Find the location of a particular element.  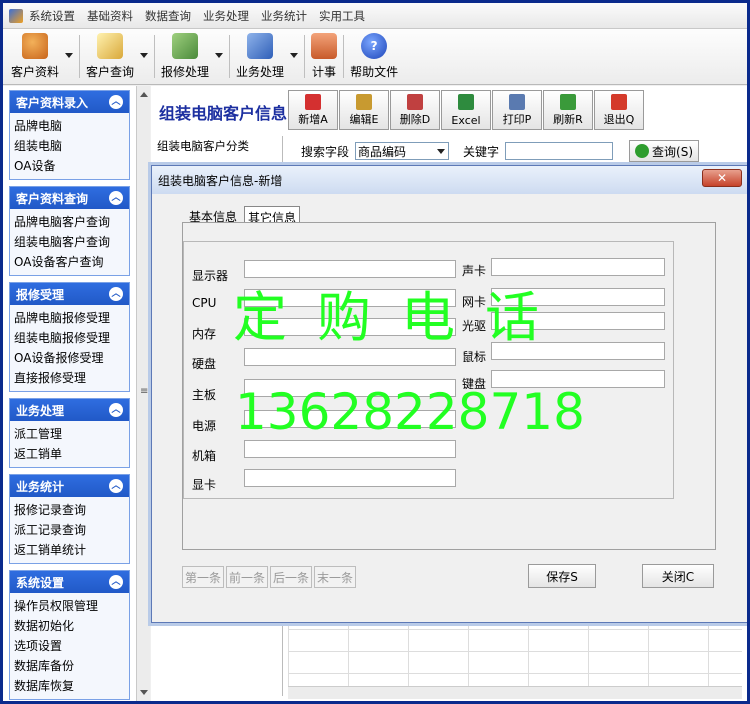

excel-button: Excel is located at coordinates (466, 110).